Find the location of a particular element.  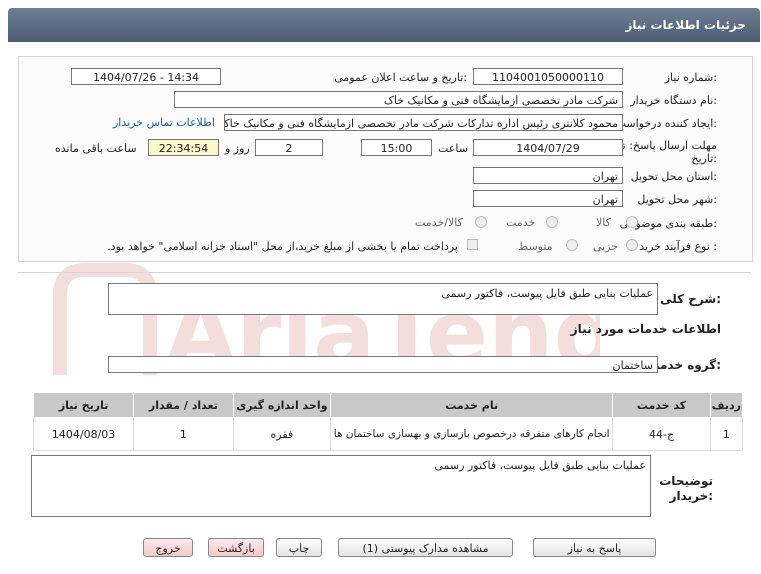

requester-label: ایجاد کننده درخواست: is located at coordinates (666, 123).